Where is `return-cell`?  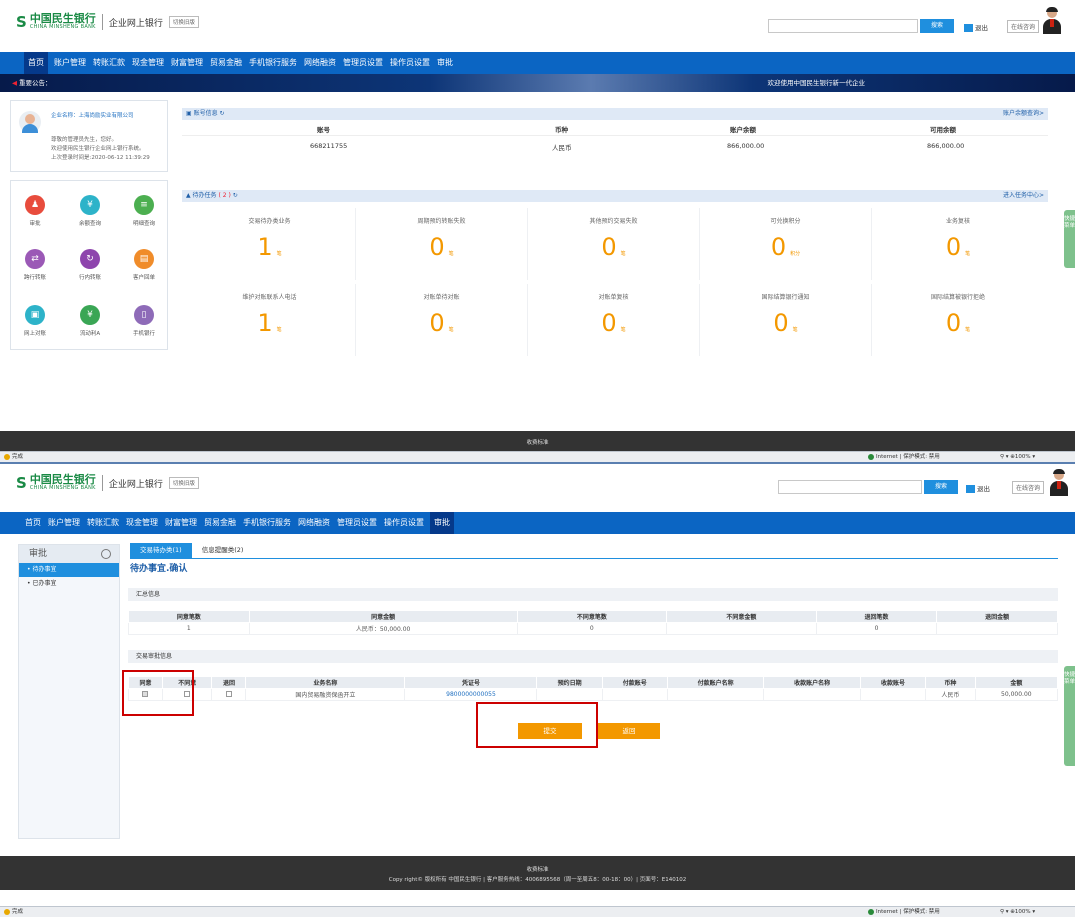
return-cell is located at coordinates (229, 694).